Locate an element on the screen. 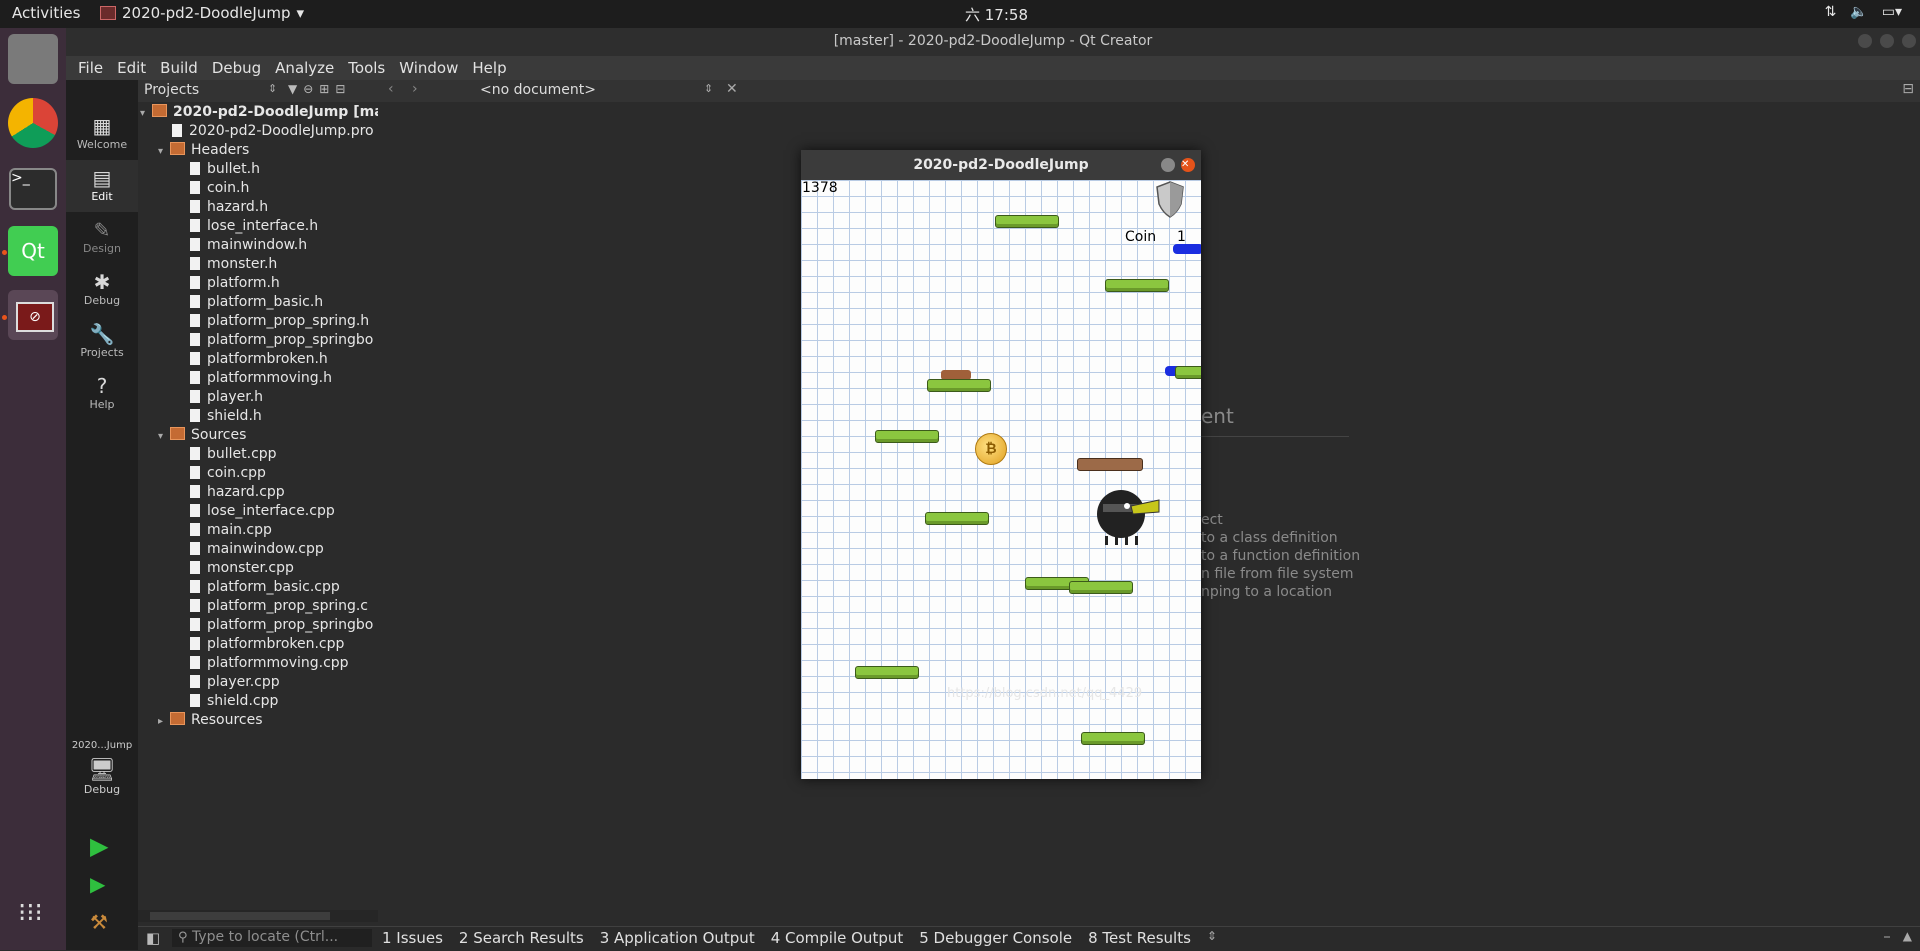  tree-file-header: lose_interface.h is located at coordinates (254, 227).